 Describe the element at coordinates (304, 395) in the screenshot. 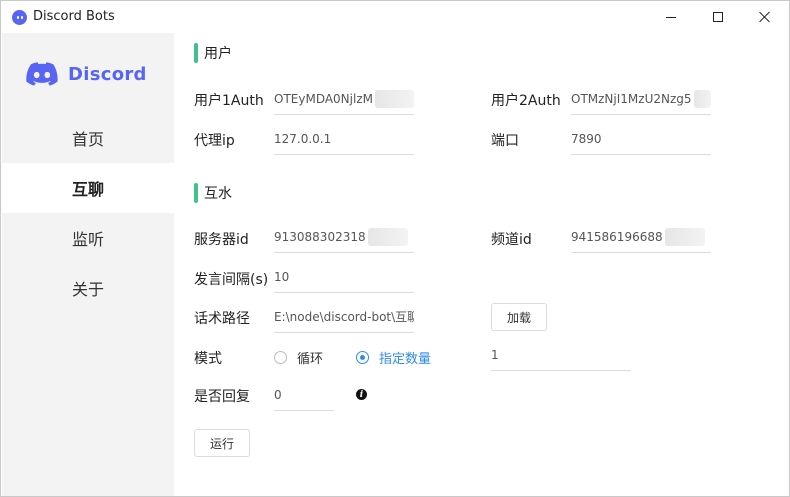

I see `reply-field: 0` at that location.